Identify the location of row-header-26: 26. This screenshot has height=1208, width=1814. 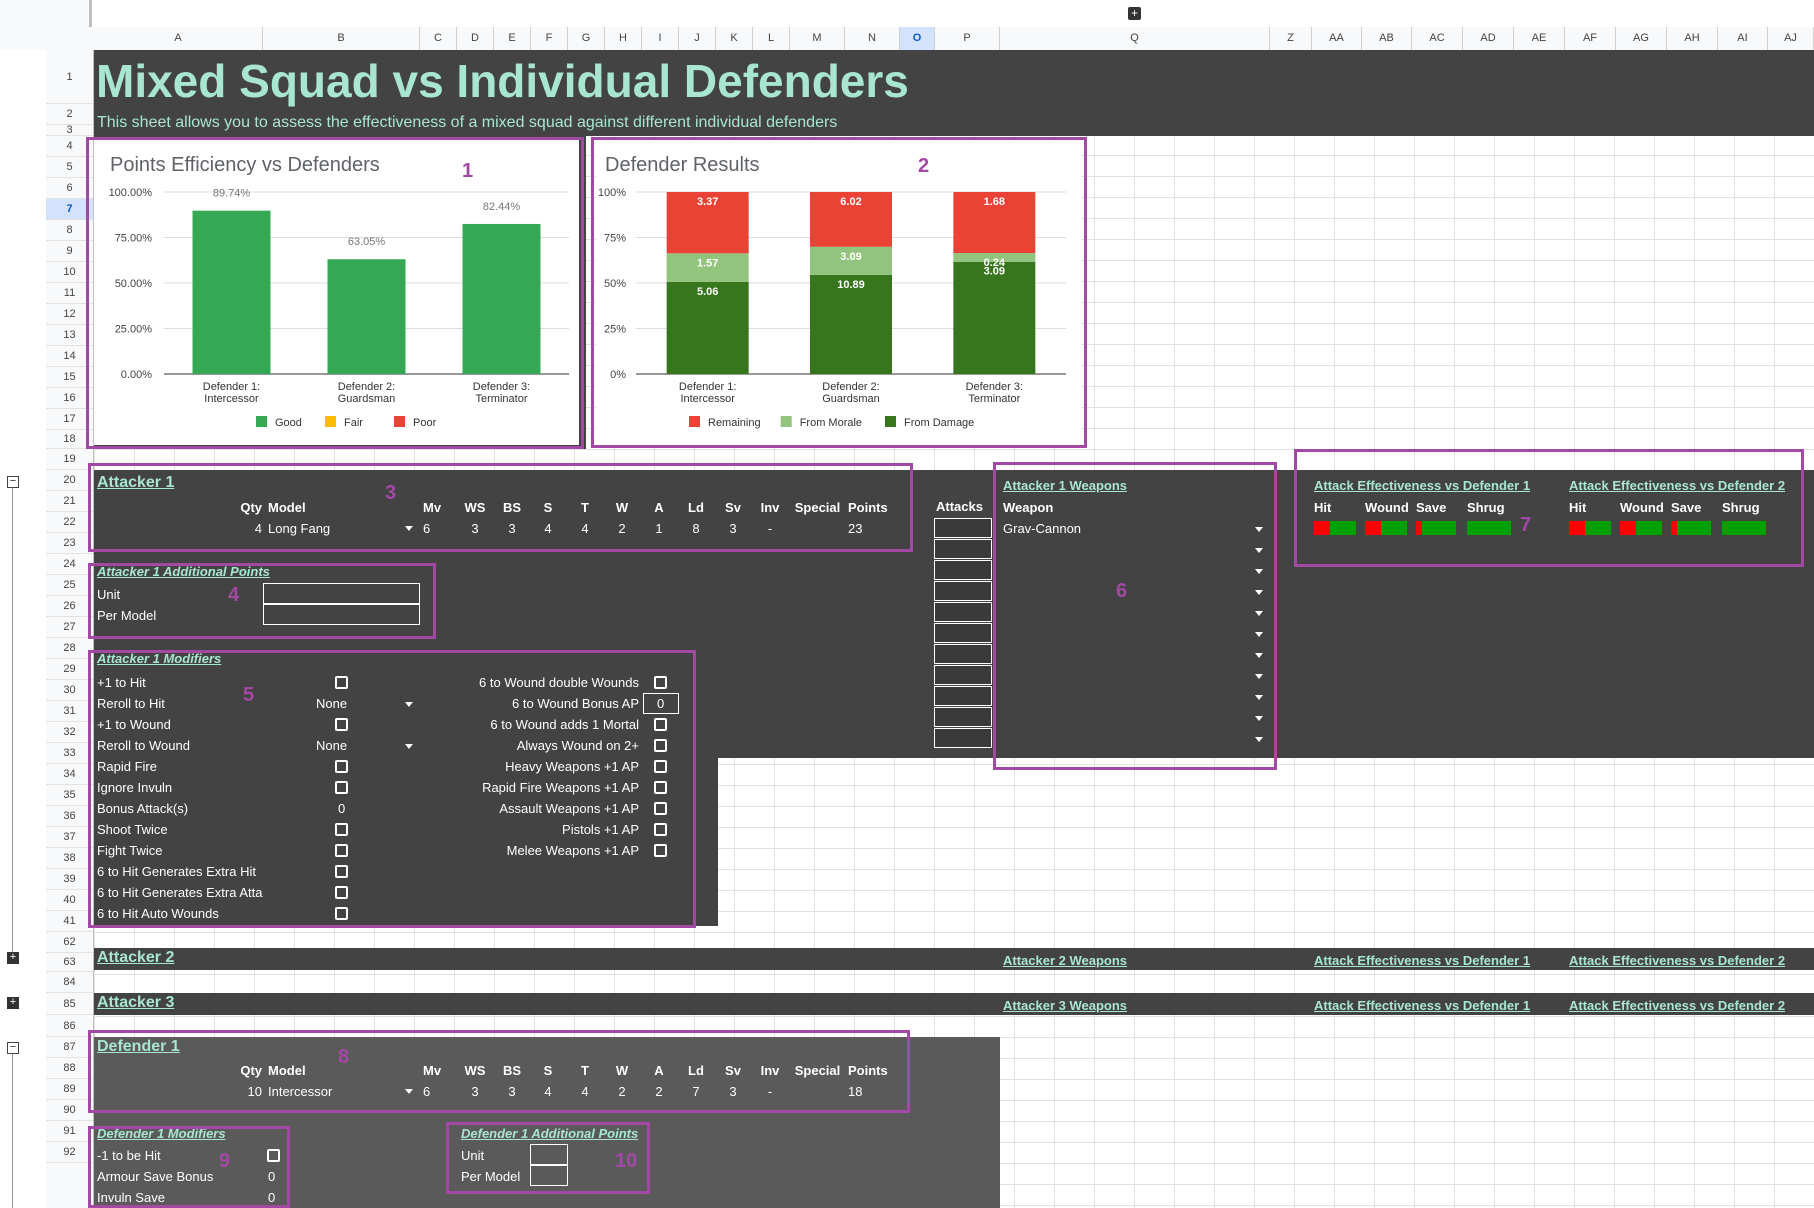
(69, 606).